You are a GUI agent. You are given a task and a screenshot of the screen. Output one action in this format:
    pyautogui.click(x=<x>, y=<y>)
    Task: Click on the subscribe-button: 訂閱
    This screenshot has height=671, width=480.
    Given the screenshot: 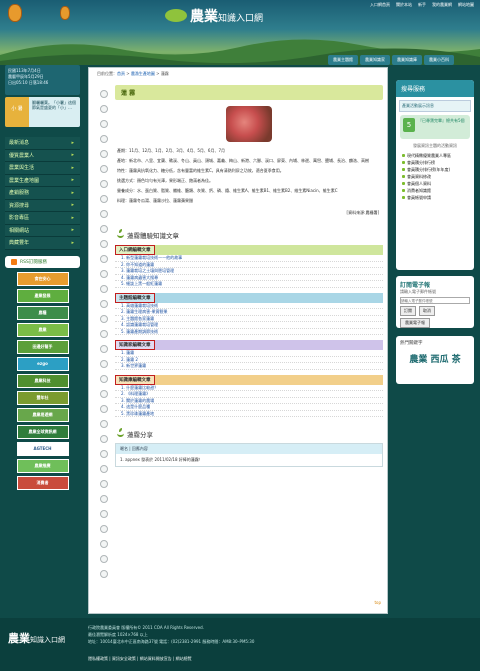 What is the action you would take?
    pyautogui.click(x=408, y=311)
    